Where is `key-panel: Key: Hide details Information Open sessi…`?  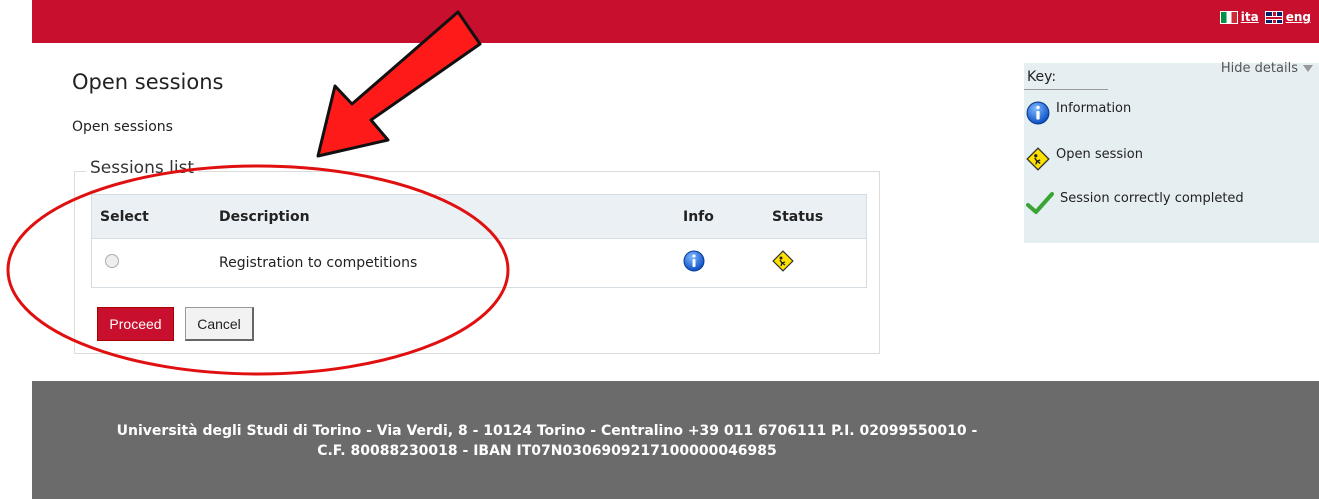
key-panel: Key: Hide details Information Open sessi… is located at coordinates (1171, 152).